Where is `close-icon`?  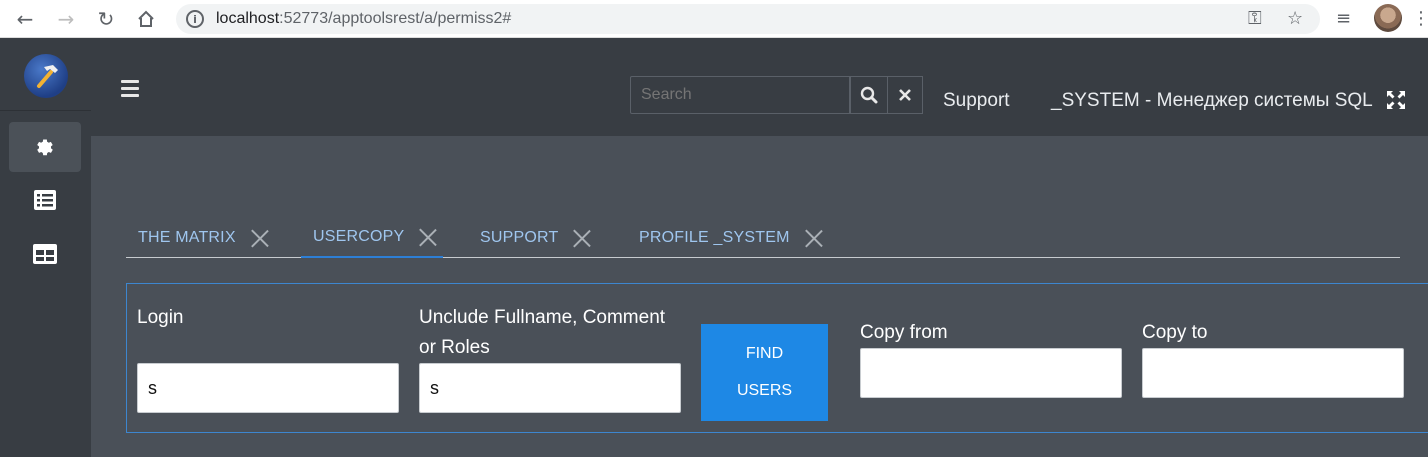 close-icon is located at coordinates (905, 95).